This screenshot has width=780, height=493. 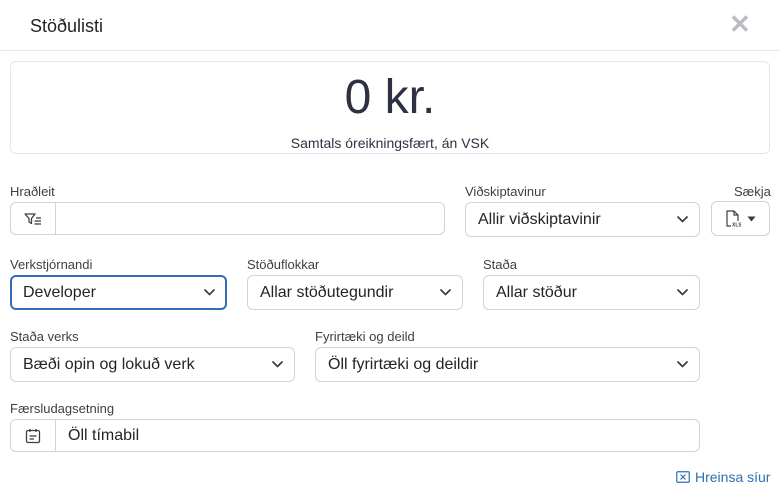 I want to click on project-status-select-value: Bæði opin og lokuð verk, so click(x=109, y=364).